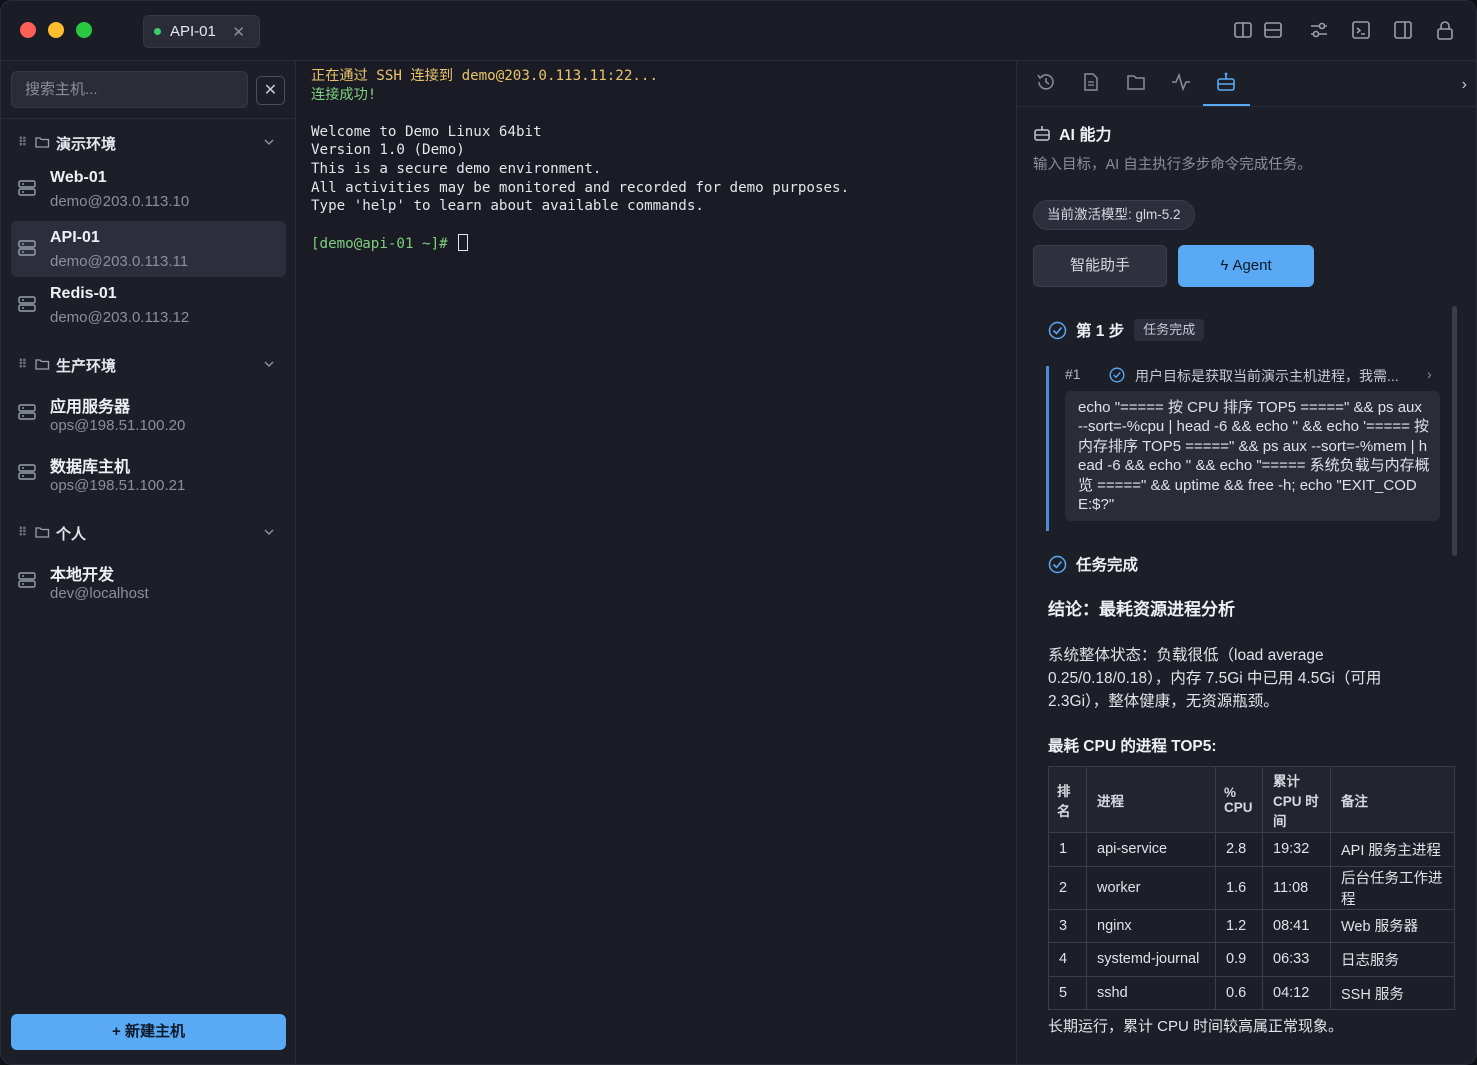 This screenshot has width=1477, height=1065. Describe the element at coordinates (738, 31) in the screenshot. I see `titlebar: API-01 ✕` at that location.